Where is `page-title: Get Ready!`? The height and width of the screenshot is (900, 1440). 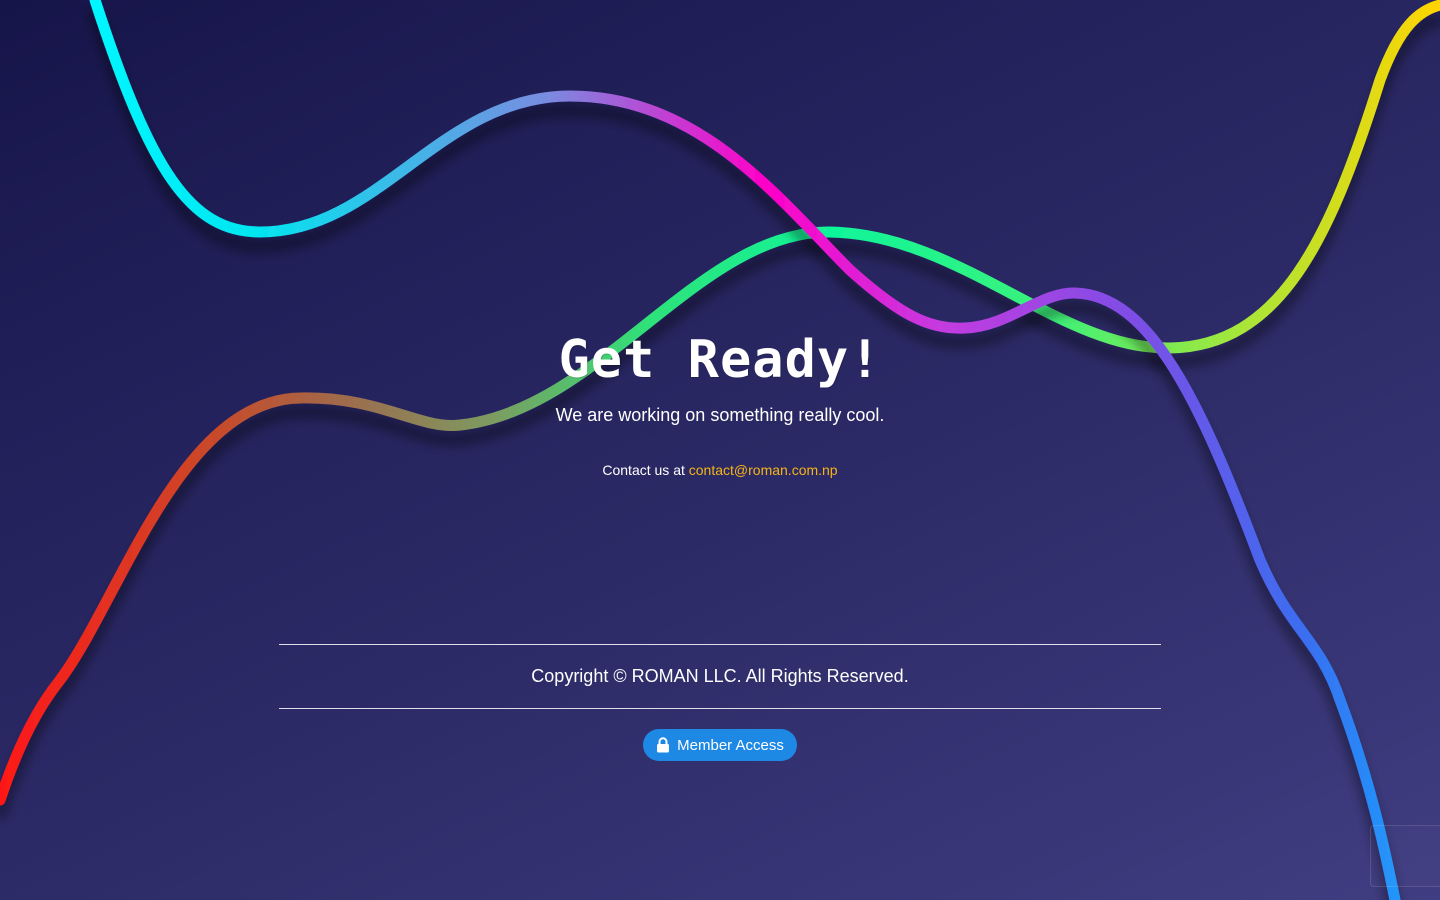
page-title: Get Ready! is located at coordinates (720, 360).